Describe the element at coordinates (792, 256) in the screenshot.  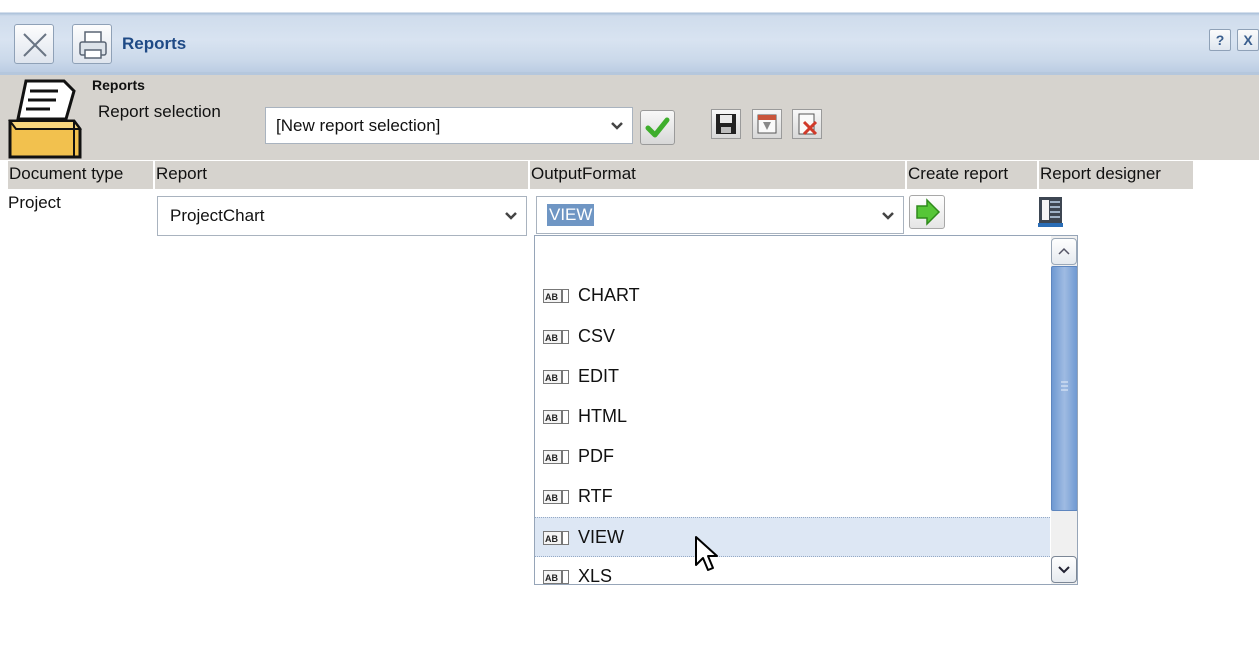
I see `dropdown-option-empty` at that location.